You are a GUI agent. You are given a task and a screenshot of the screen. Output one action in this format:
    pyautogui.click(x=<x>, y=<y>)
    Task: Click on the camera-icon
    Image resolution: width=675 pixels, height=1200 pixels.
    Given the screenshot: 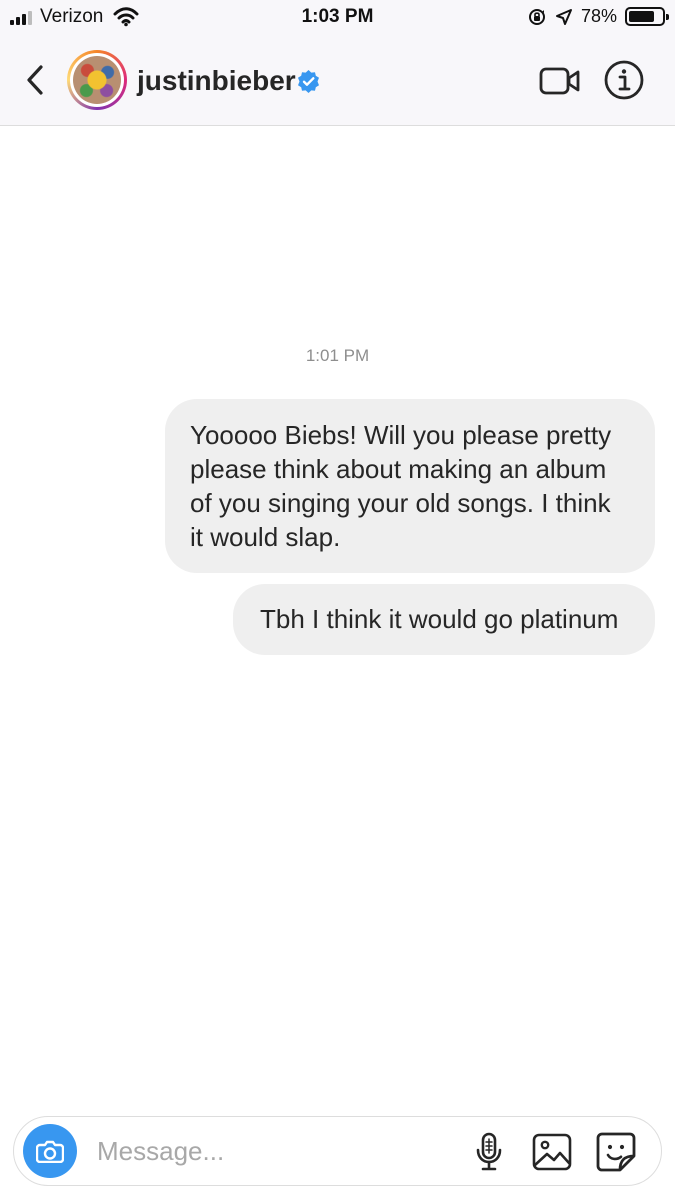 What is the action you would take?
    pyautogui.click(x=50, y=1151)
    